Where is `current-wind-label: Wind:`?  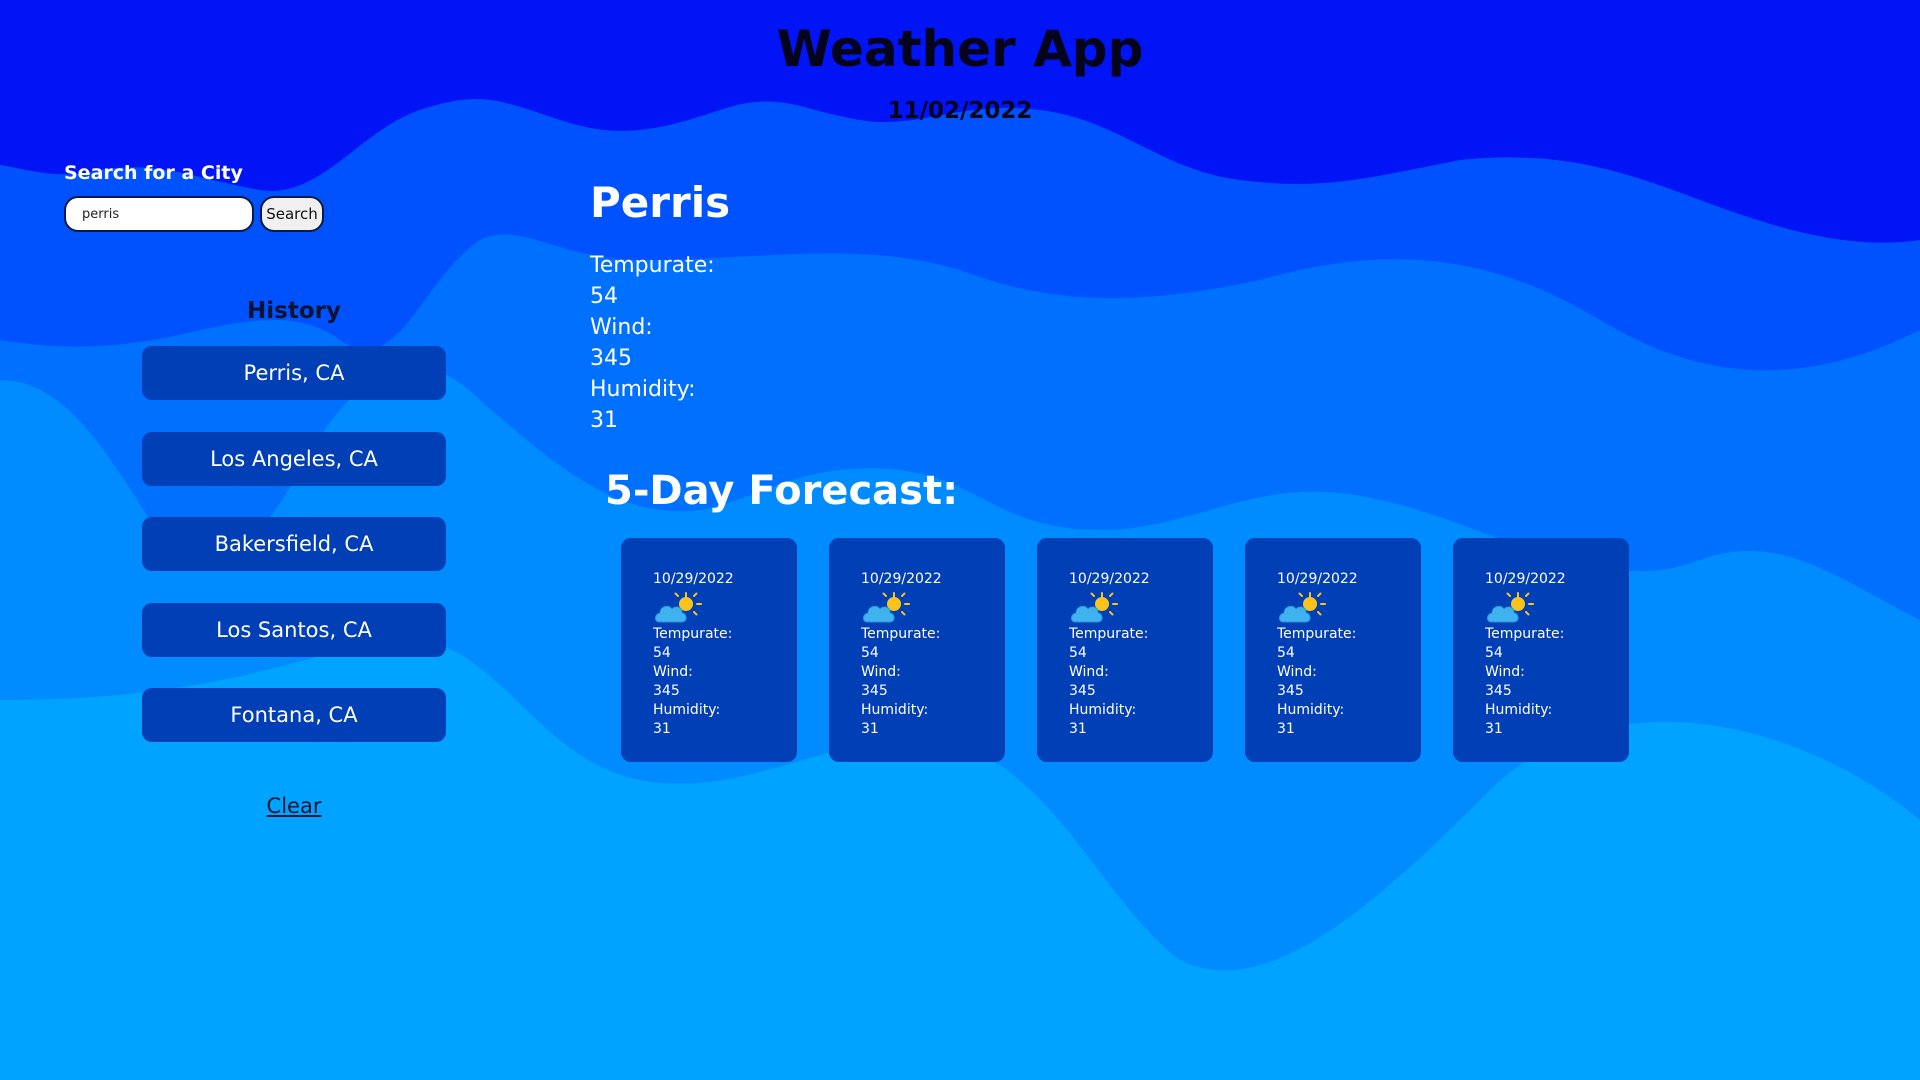 current-wind-label: Wind: is located at coordinates (621, 327).